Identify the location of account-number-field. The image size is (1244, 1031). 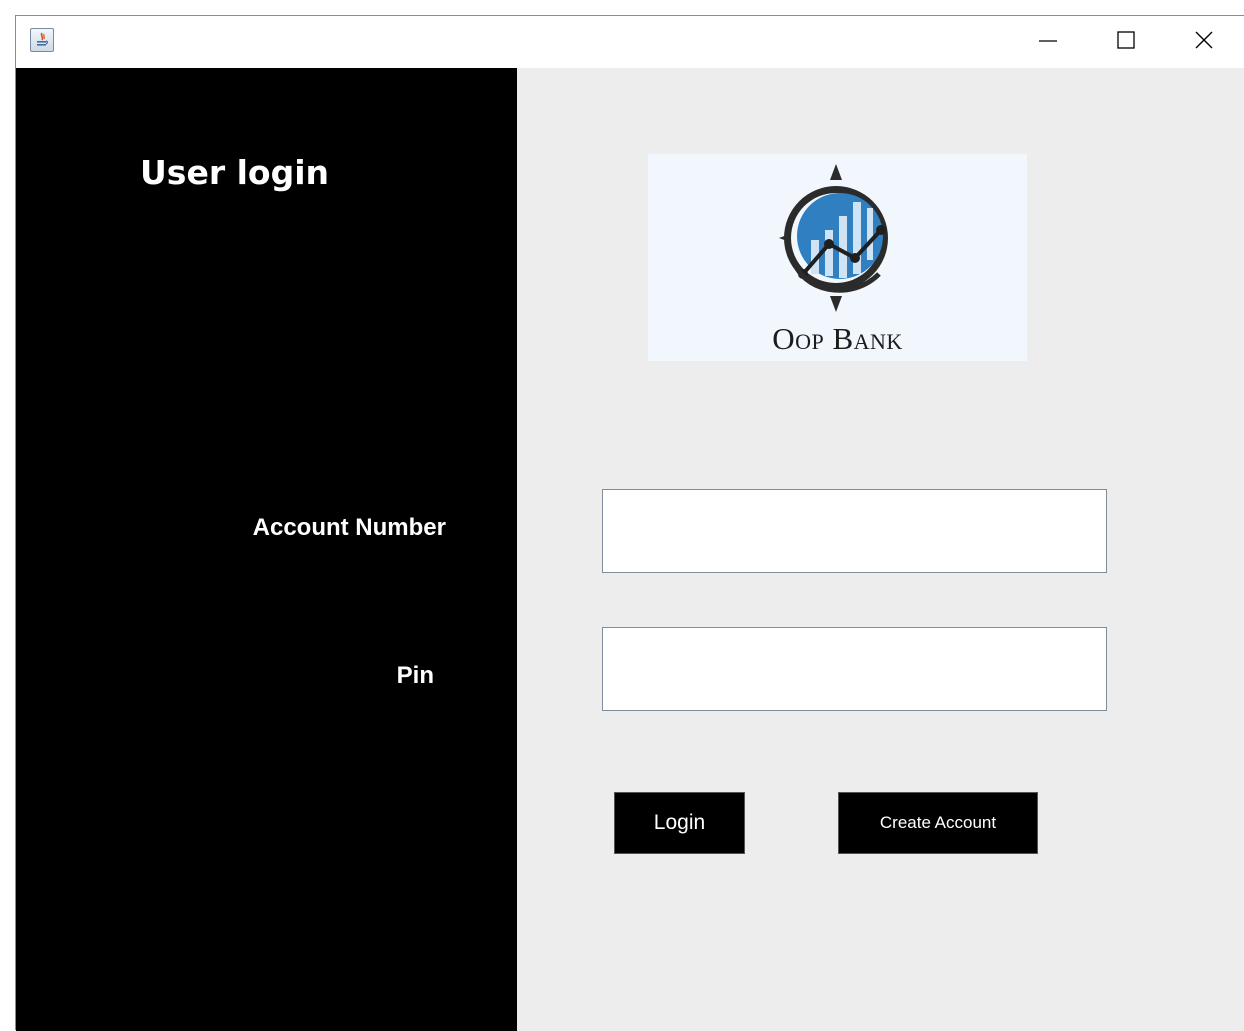
(854, 531).